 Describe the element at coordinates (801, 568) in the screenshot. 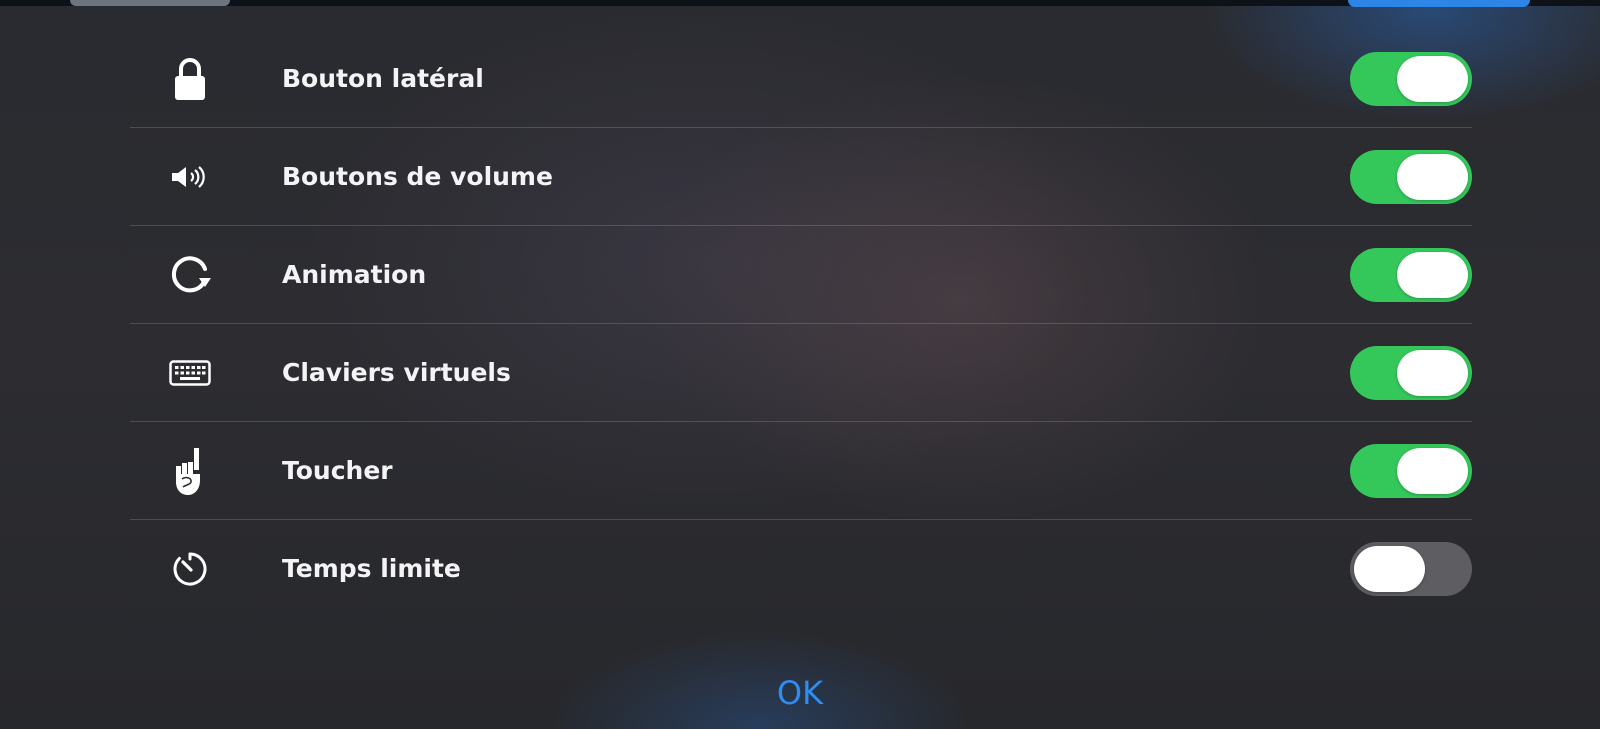

I see `settings-row-time-limit: Temps limite` at that location.